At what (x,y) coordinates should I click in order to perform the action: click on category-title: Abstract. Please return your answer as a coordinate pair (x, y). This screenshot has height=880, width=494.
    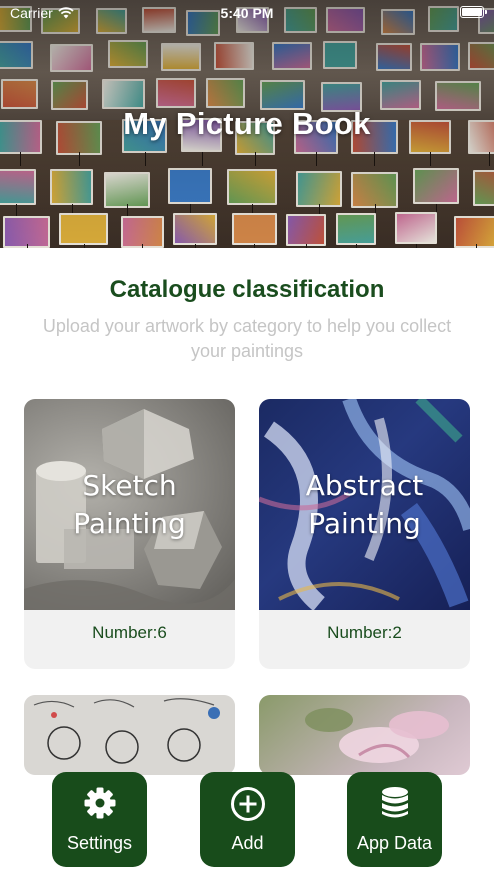
    Looking at the image, I should click on (364, 485).